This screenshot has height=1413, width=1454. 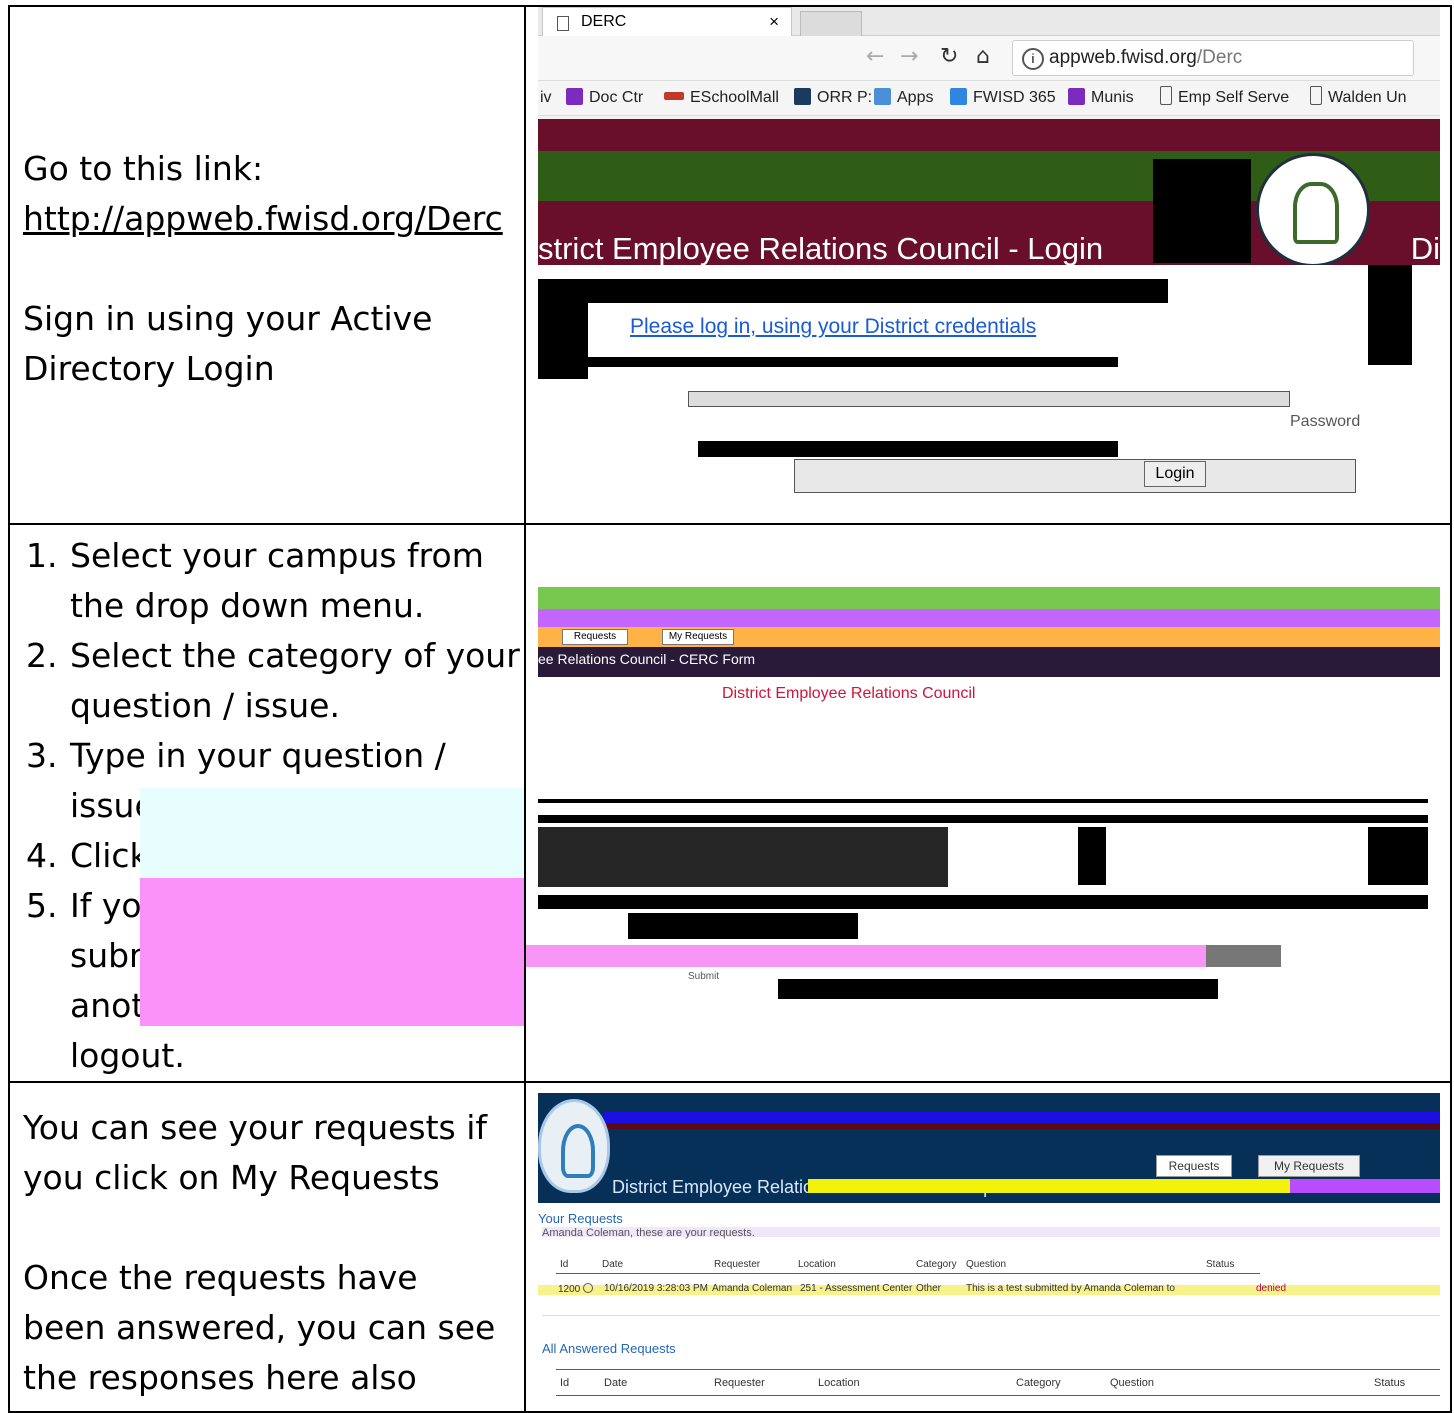 I want to click on category-select, so click(x=743, y=857).